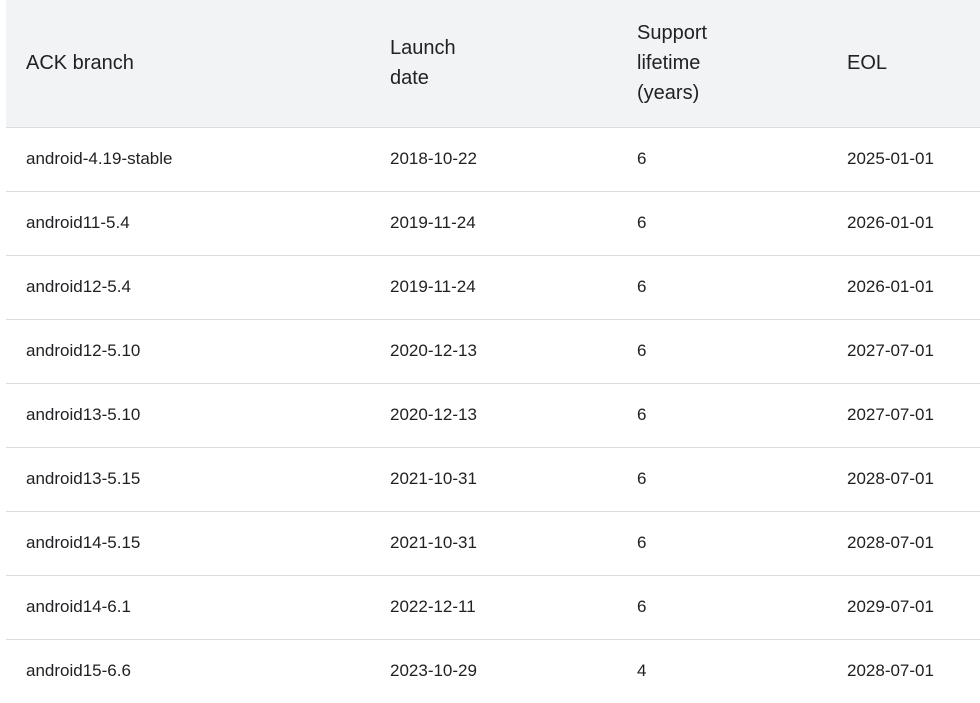  What do you see at coordinates (409, 78) in the screenshot?
I see `header-launch-date-line2: date` at bounding box center [409, 78].